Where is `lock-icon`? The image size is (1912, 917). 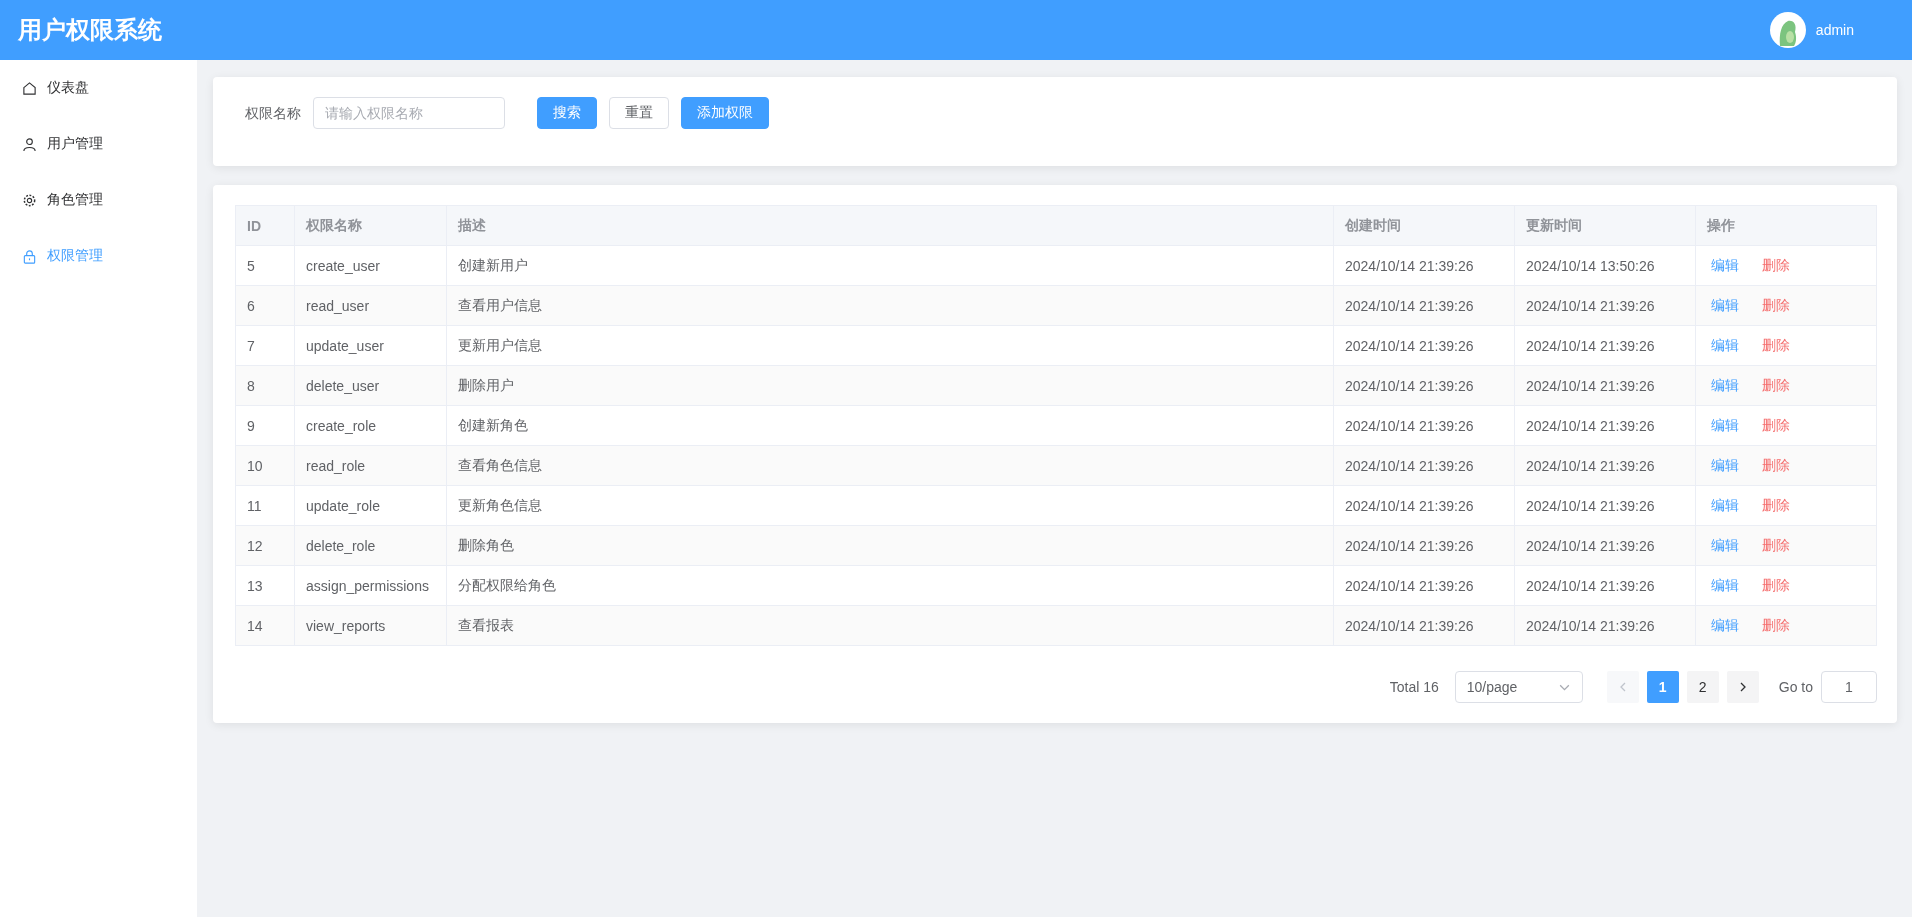
lock-icon is located at coordinates (29, 256).